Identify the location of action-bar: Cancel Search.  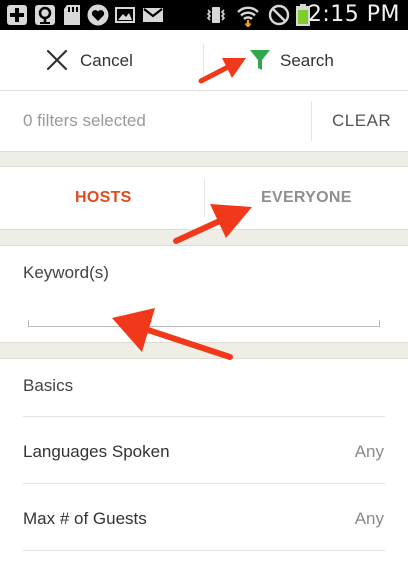
(204, 60).